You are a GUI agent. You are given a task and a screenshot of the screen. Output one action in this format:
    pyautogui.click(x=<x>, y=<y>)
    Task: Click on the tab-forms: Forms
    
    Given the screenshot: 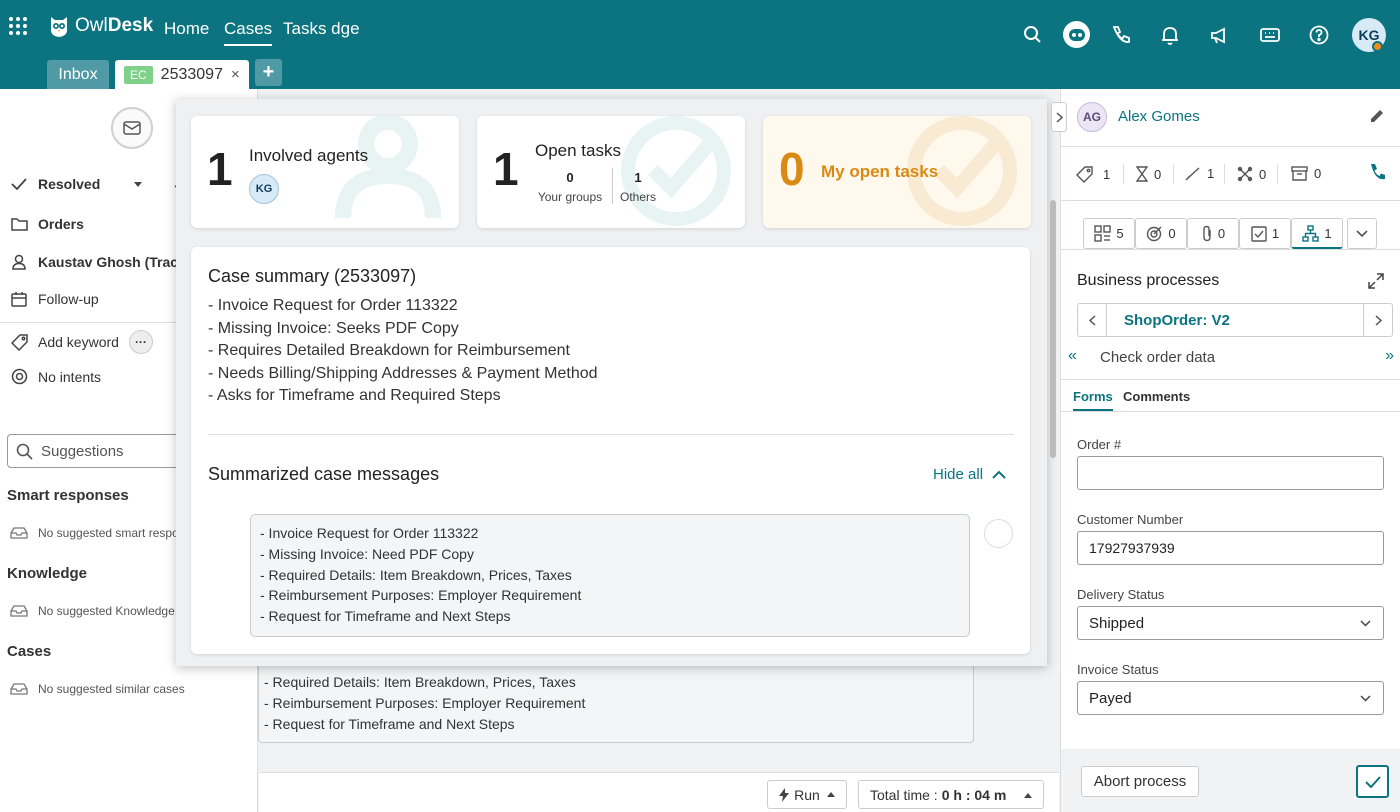 What is the action you would take?
    pyautogui.click(x=1093, y=400)
    